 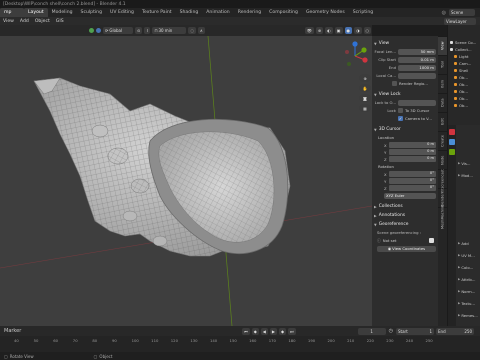 What do you see at coordinates (442, 159) in the screenshot?
I see `sidebar-tab: Node` at bounding box center [442, 159].